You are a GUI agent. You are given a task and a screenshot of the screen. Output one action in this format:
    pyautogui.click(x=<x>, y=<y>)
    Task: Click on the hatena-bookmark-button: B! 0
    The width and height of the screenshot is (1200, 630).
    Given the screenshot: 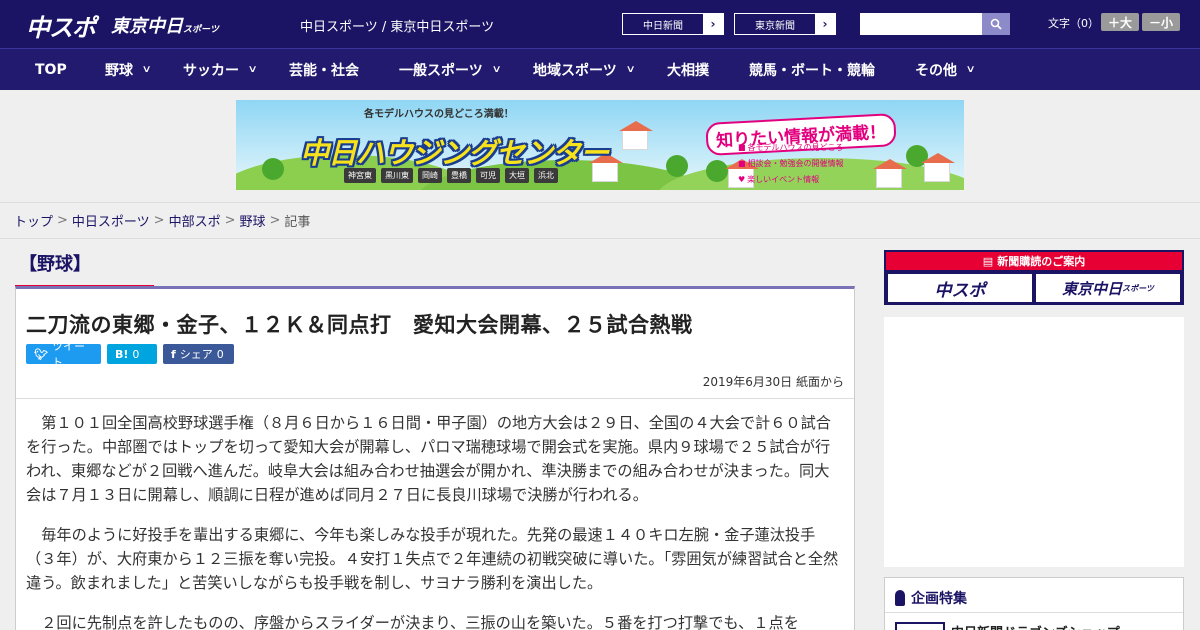 What is the action you would take?
    pyautogui.click(x=132, y=354)
    